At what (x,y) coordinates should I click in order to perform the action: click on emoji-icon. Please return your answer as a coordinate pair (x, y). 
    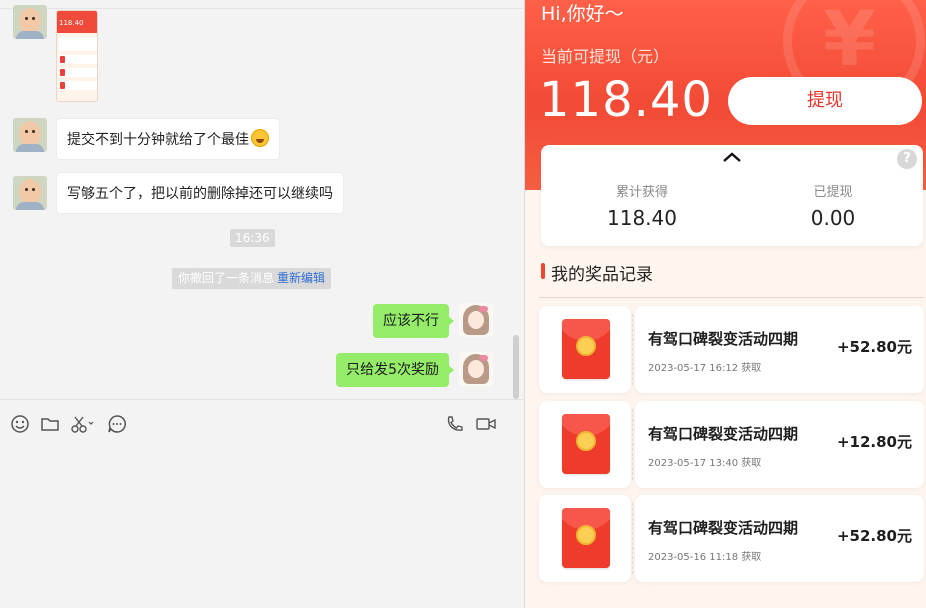
    Looking at the image, I should click on (20, 424).